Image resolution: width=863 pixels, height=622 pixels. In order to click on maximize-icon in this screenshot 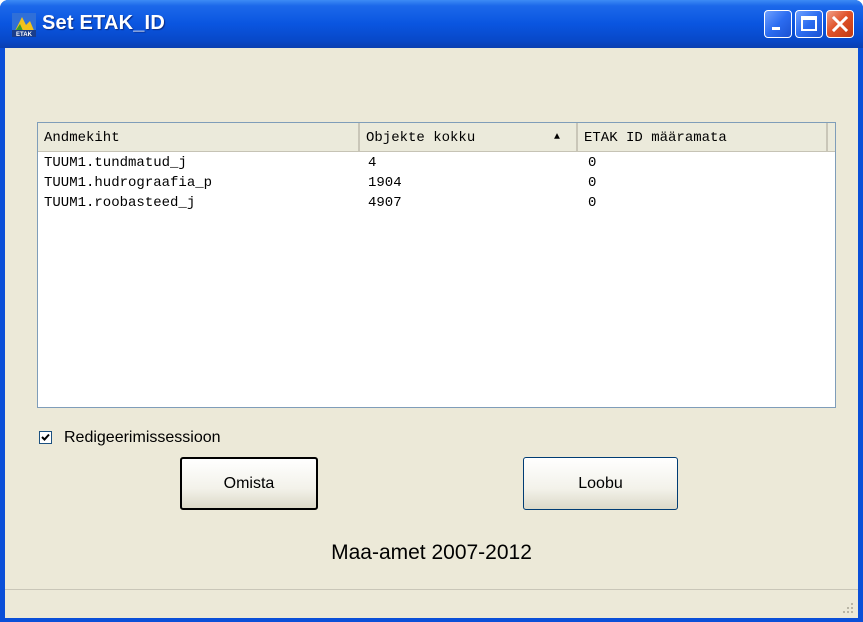, I will do `click(809, 23)`.